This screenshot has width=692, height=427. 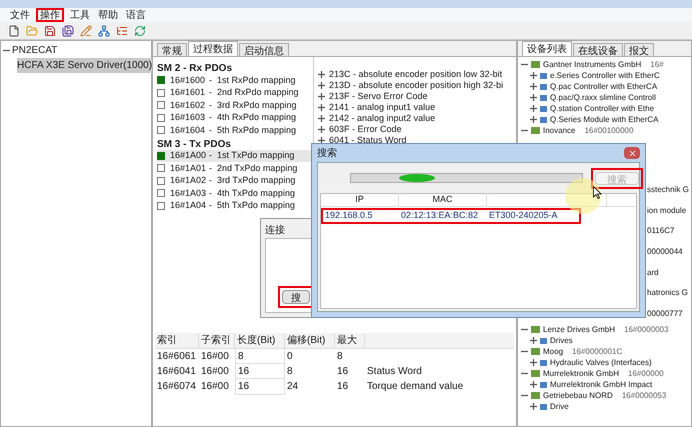 I want to click on pdo-row: 16#1A03 - 4th TxPdo mapping, so click(x=235, y=193).